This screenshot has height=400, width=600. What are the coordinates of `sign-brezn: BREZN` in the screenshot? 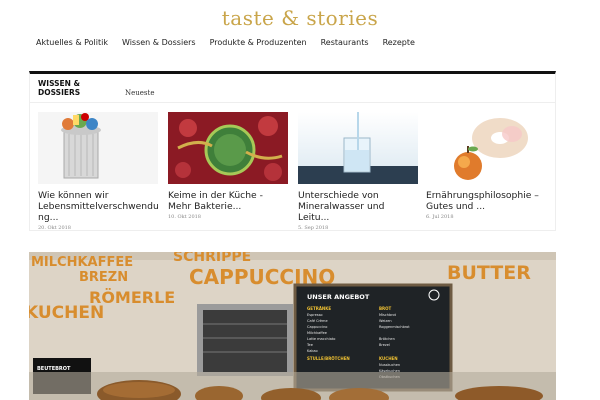 It's located at (103, 277).